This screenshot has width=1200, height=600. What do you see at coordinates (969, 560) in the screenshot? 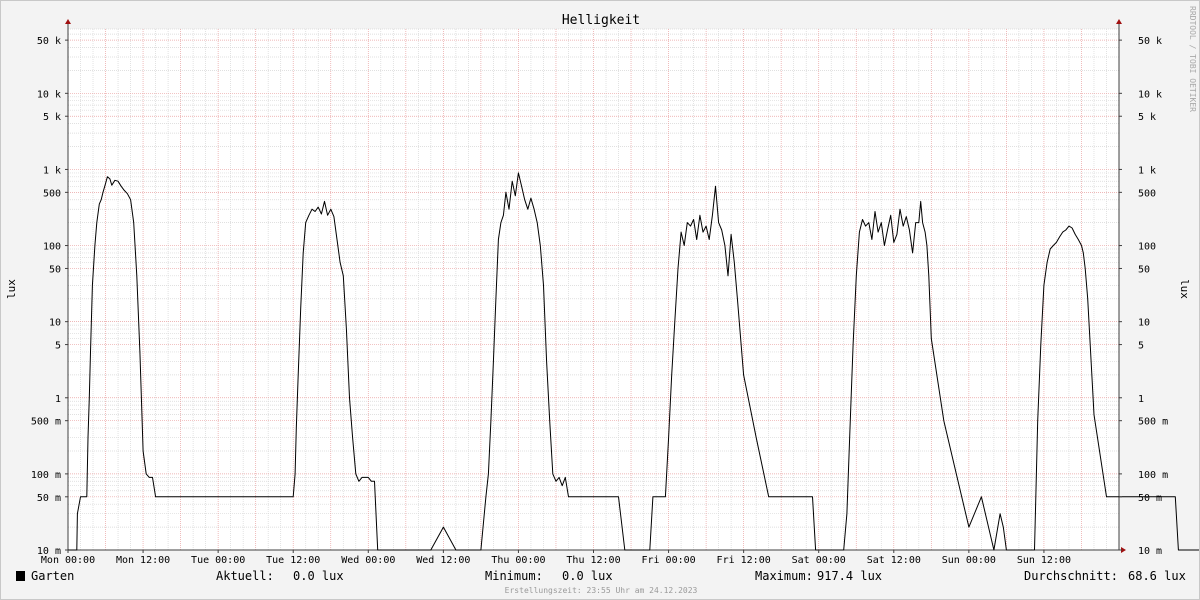
I see `x-tick-label: Sun 00:00` at bounding box center [969, 560].